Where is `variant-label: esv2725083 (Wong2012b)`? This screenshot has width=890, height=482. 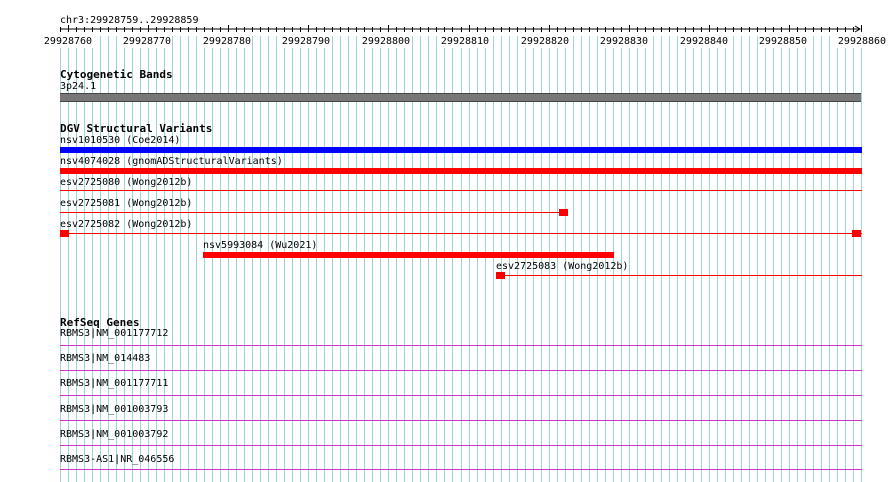
variant-label: esv2725083 (Wong2012b) is located at coordinates (562, 266).